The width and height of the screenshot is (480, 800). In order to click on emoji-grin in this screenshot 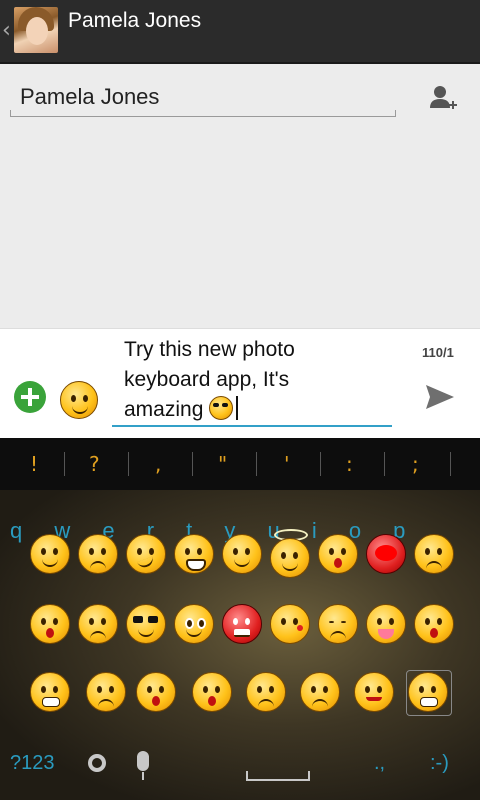, I will do `click(194, 554)`.